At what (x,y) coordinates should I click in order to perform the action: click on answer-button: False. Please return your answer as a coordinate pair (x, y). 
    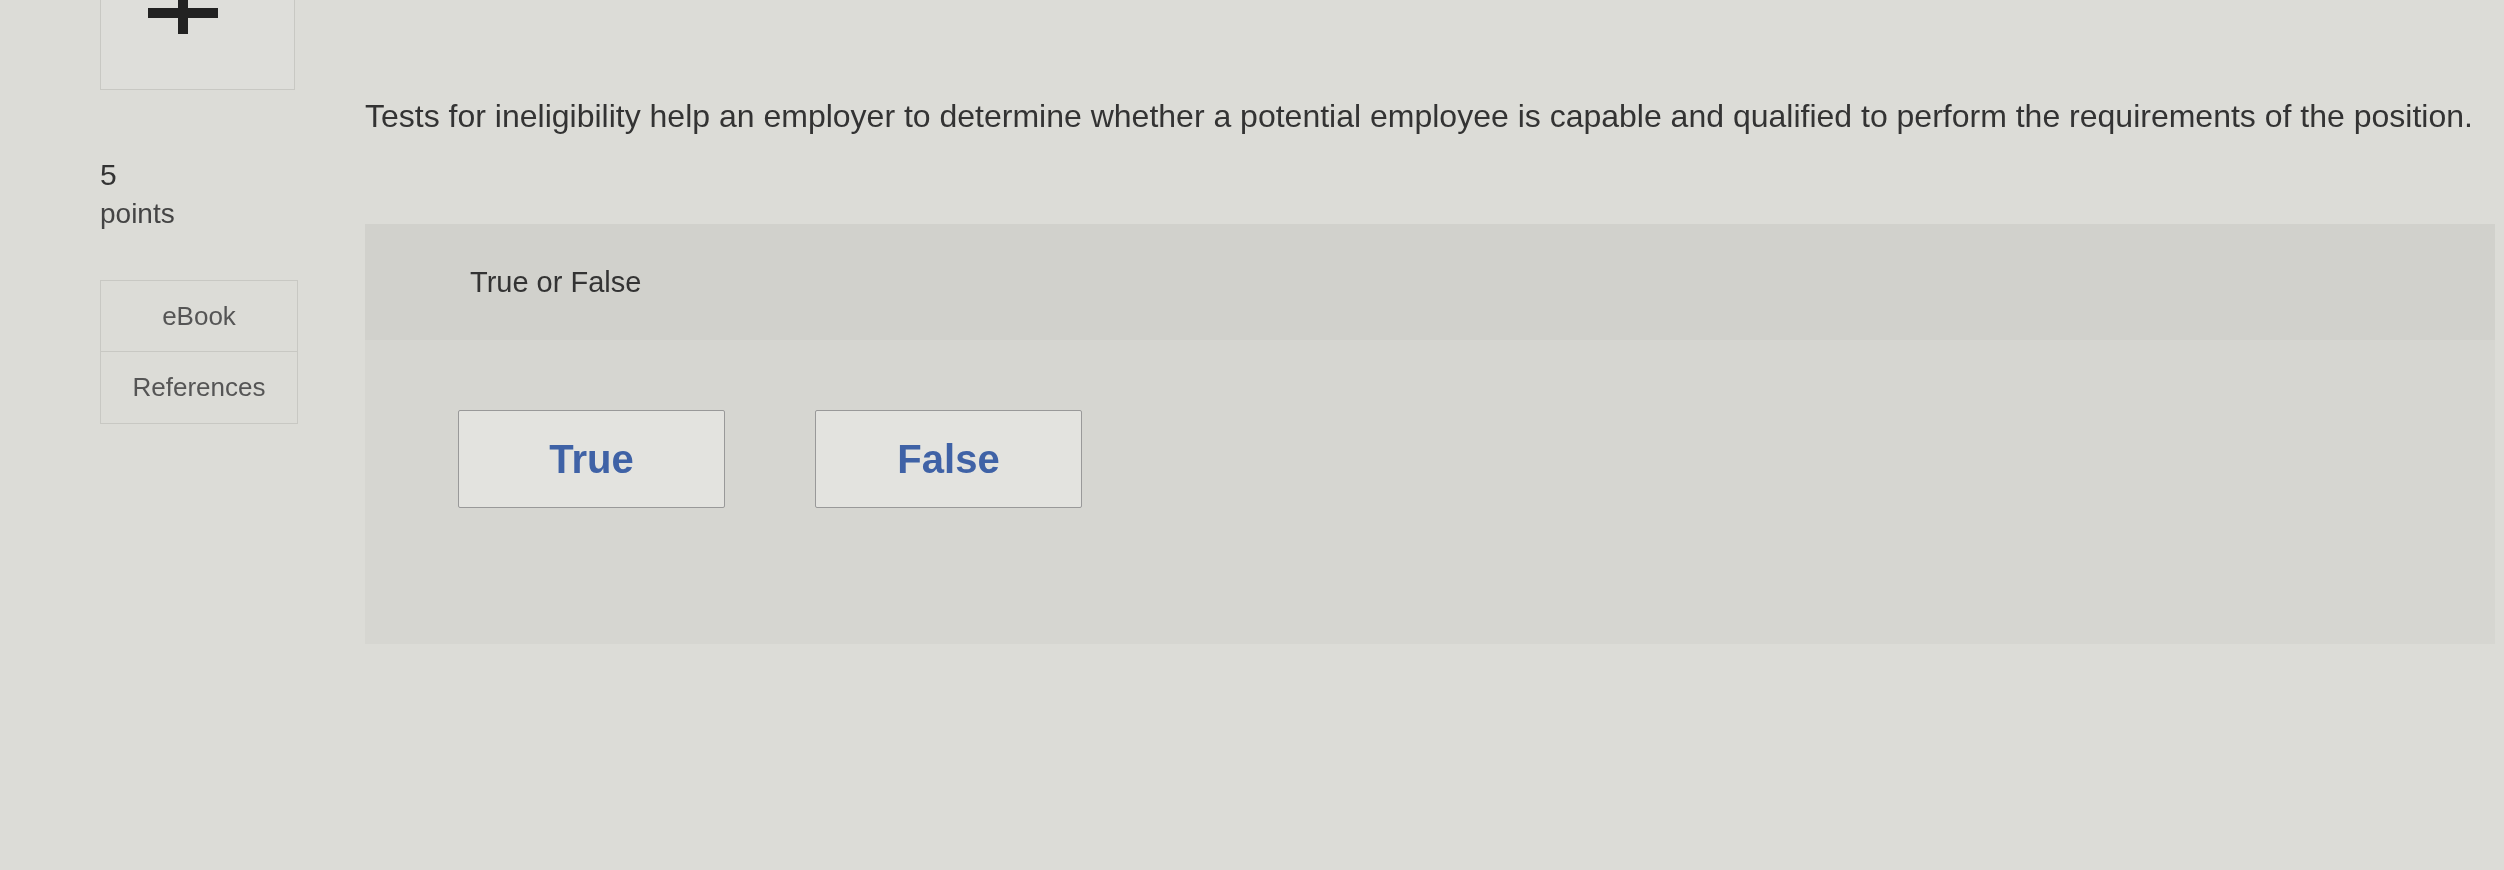
    Looking at the image, I should click on (948, 459).